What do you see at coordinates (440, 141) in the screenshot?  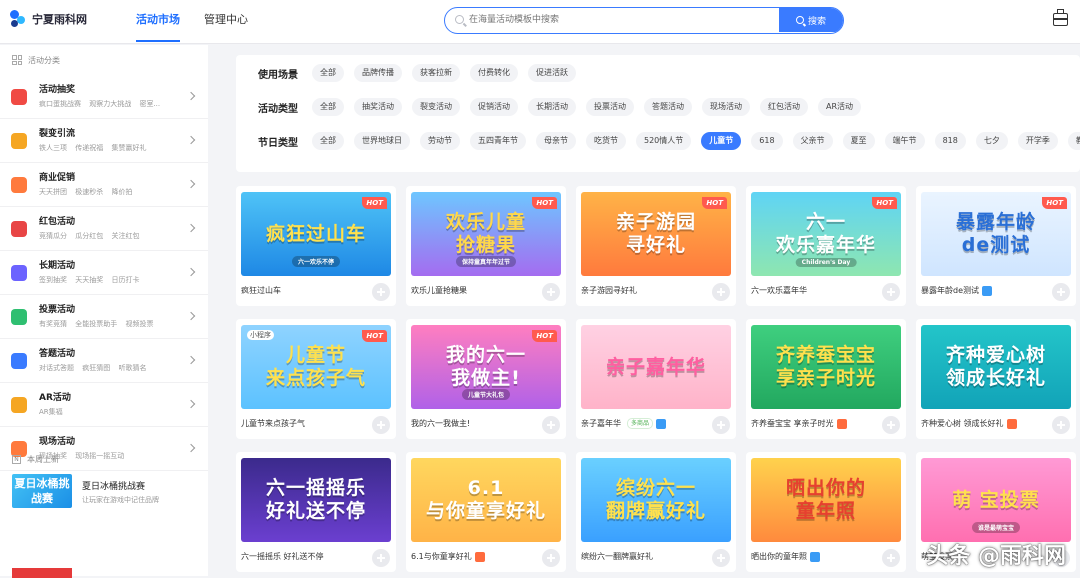 I see `filter-tag: 劳动节` at bounding box center [440, 141].